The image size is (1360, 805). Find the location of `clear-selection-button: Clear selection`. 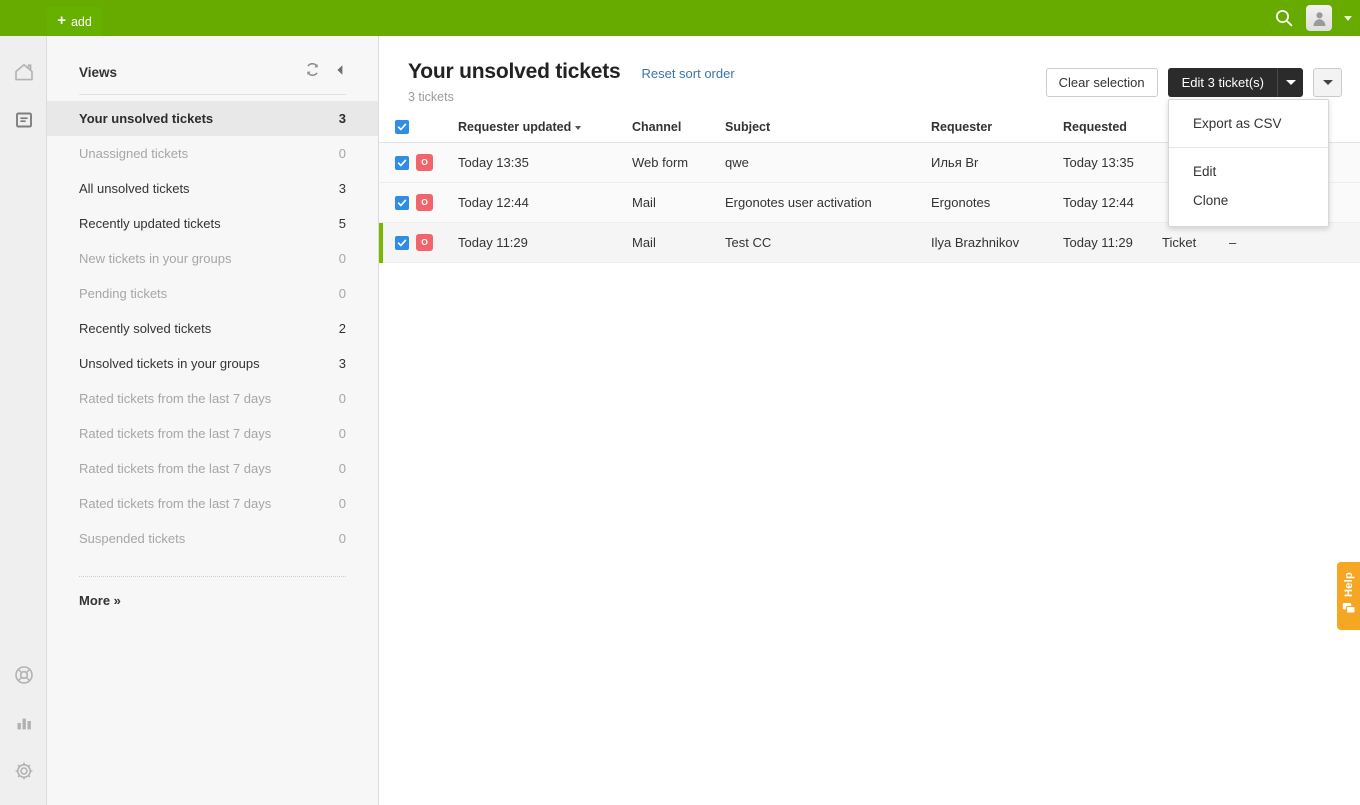

clear-selection-button: Clear selection is located at coordinates (1101, 82).